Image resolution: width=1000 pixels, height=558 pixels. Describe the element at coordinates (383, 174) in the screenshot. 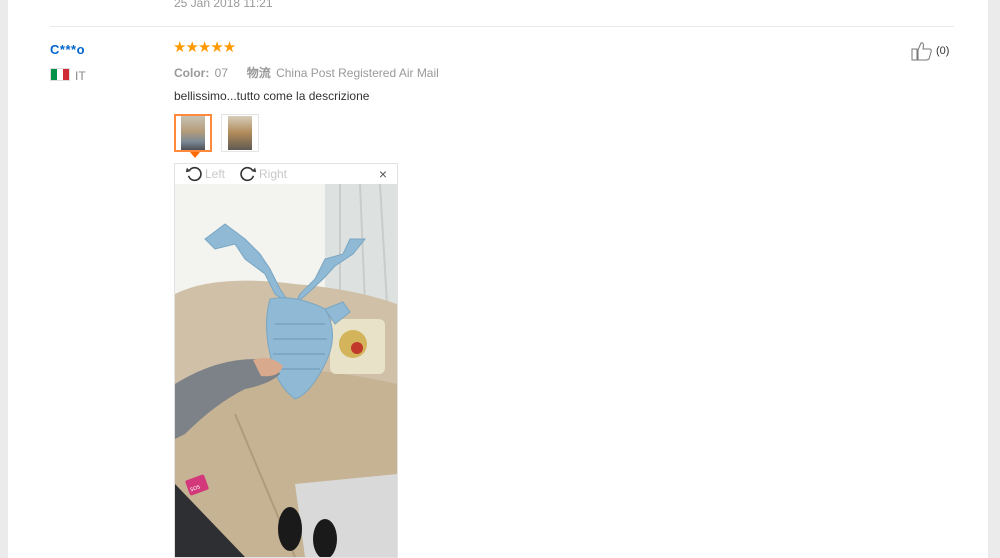

I see `close-icon: ×` at that location.